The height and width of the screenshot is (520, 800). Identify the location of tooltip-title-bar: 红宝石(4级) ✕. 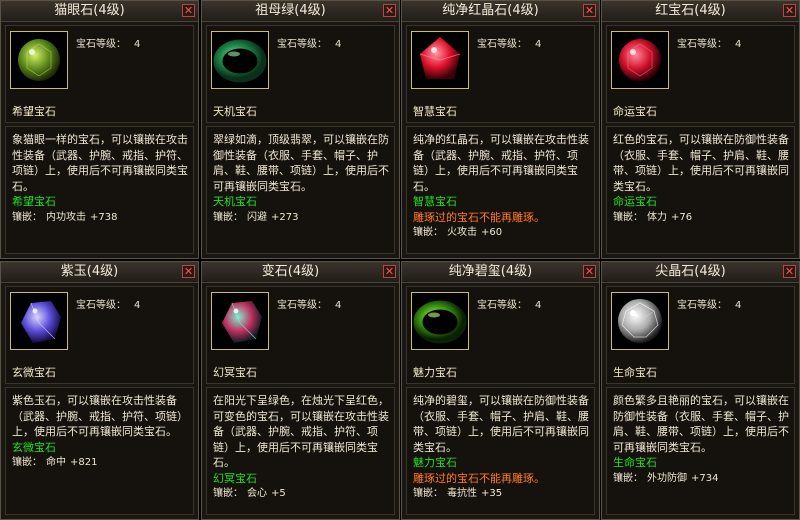
(700, 11).